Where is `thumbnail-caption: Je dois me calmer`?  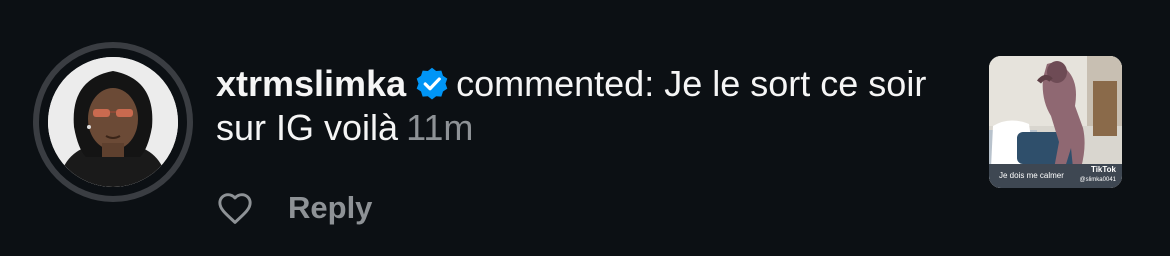
thumbnail-caption: Je dois me calmer is located at coordinates (1031, 175).